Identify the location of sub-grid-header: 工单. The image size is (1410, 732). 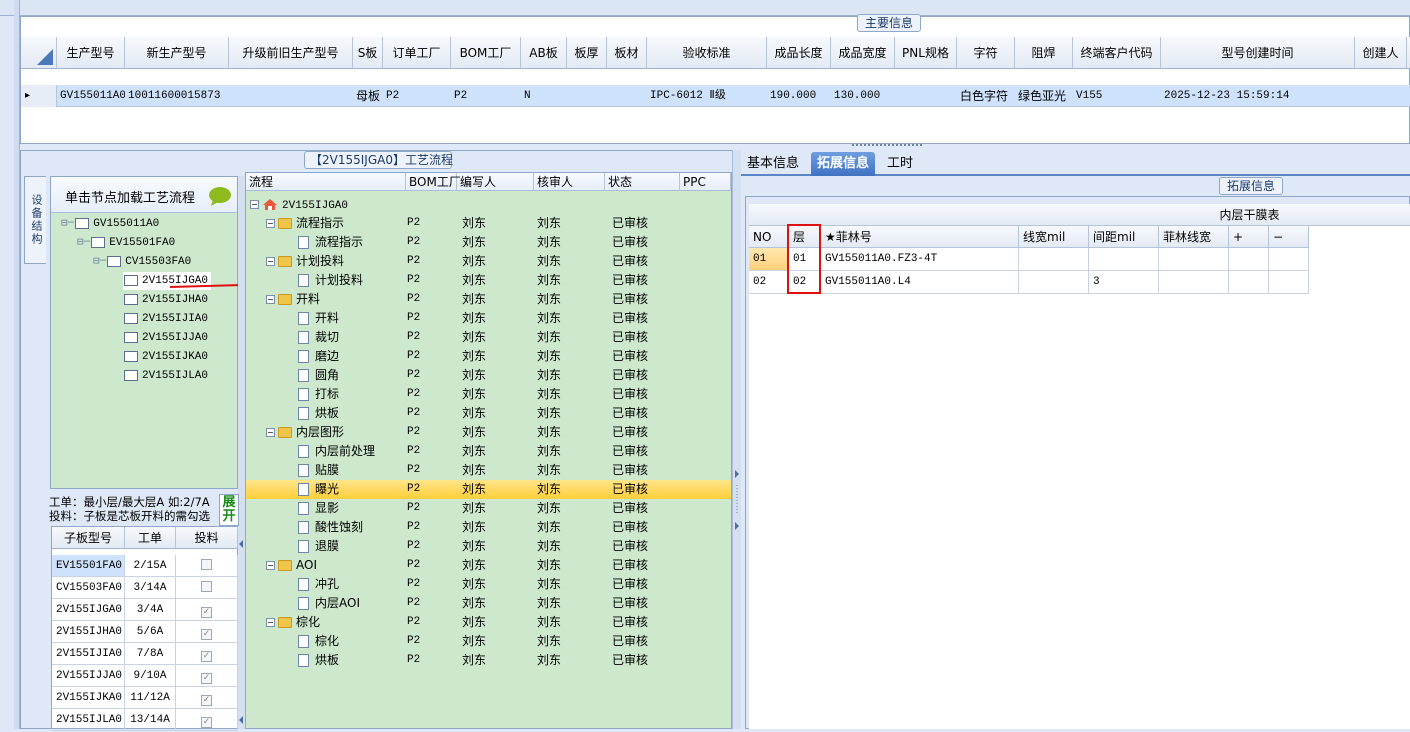
(150, 538).